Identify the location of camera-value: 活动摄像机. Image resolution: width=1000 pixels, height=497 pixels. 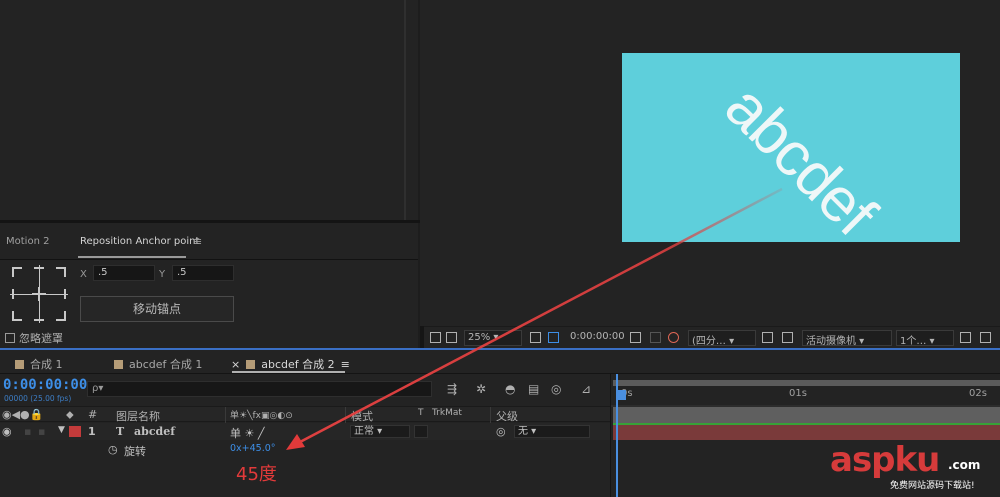
(831, 341).